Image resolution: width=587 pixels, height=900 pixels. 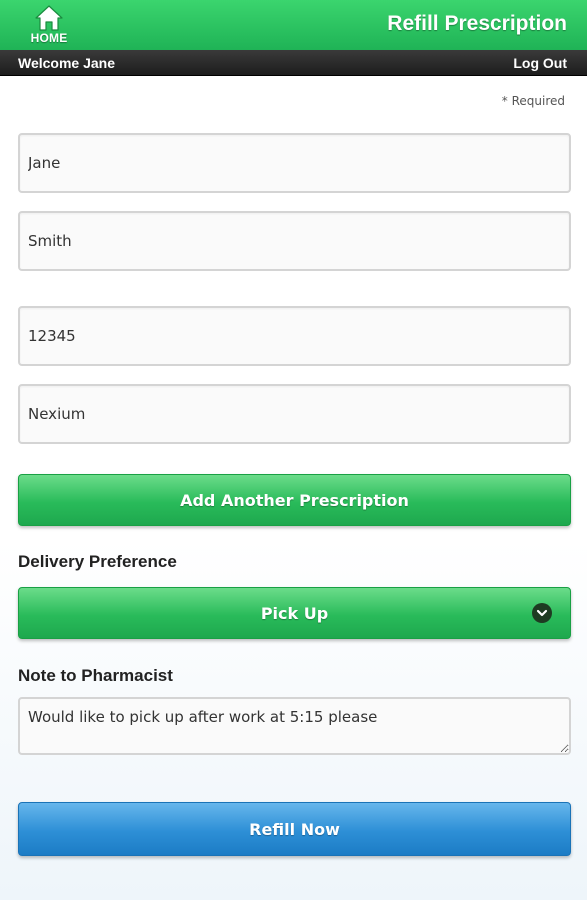 I want to click on required-note: * Required, so click(x=533, y=101).